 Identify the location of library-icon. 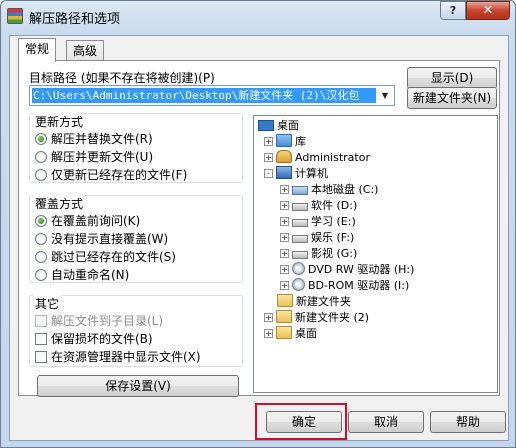
(284, 140).